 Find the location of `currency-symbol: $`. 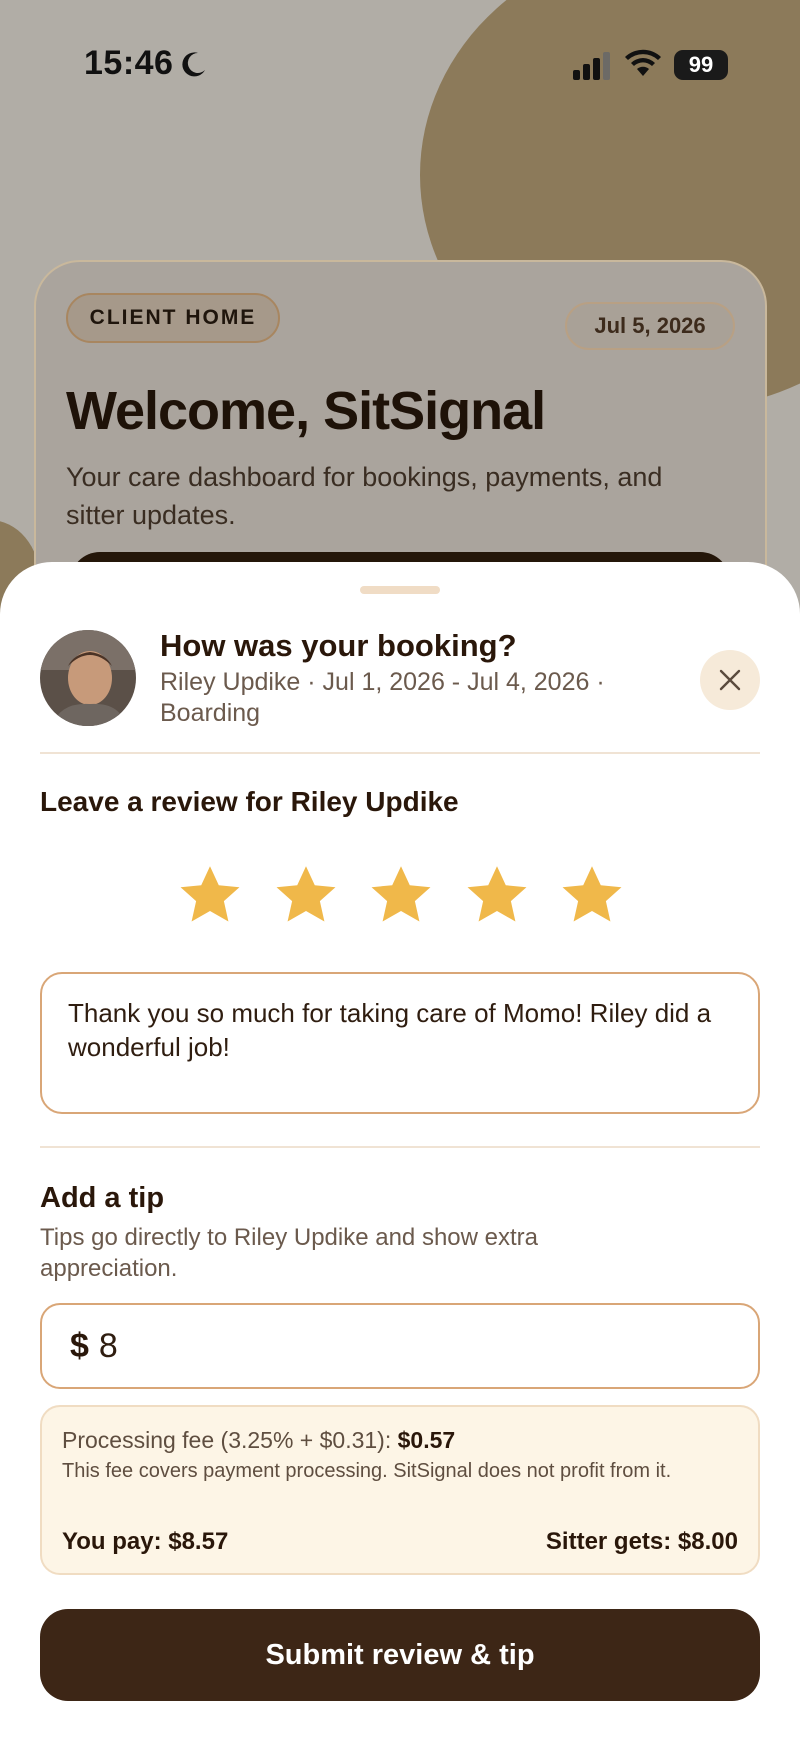

currency-symbol: $ is located at coordinates (79, 1345).